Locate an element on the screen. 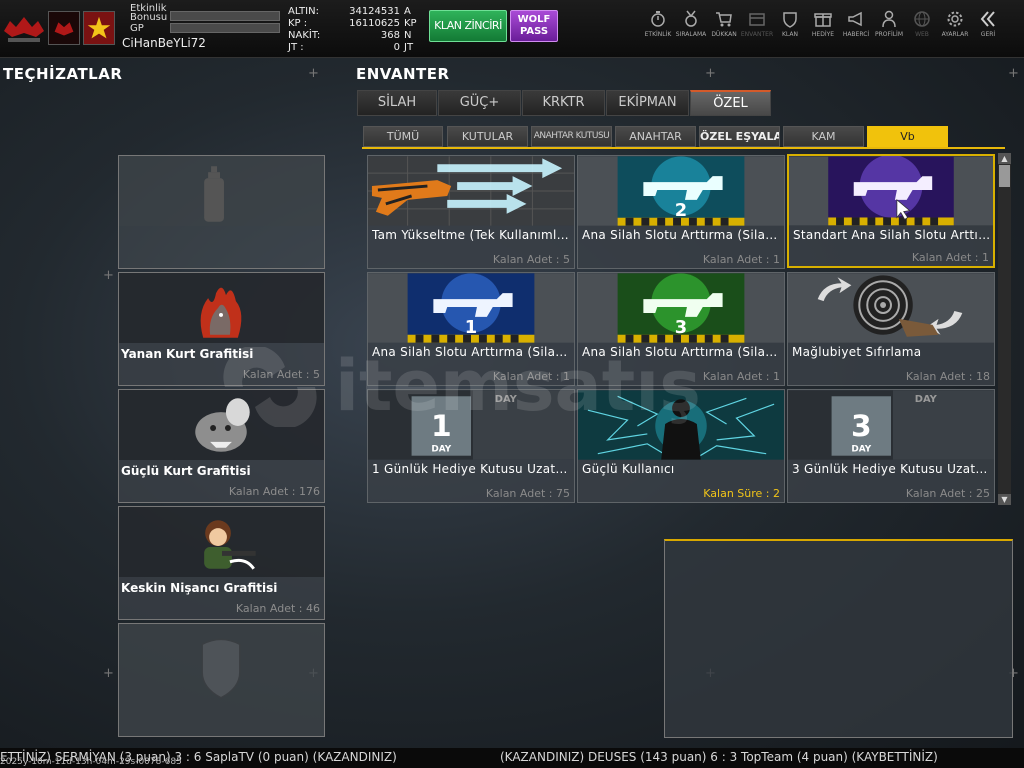 The image size is (1024, 768). username: CiHanBeYLi72 is located at coordinates (164, 43).